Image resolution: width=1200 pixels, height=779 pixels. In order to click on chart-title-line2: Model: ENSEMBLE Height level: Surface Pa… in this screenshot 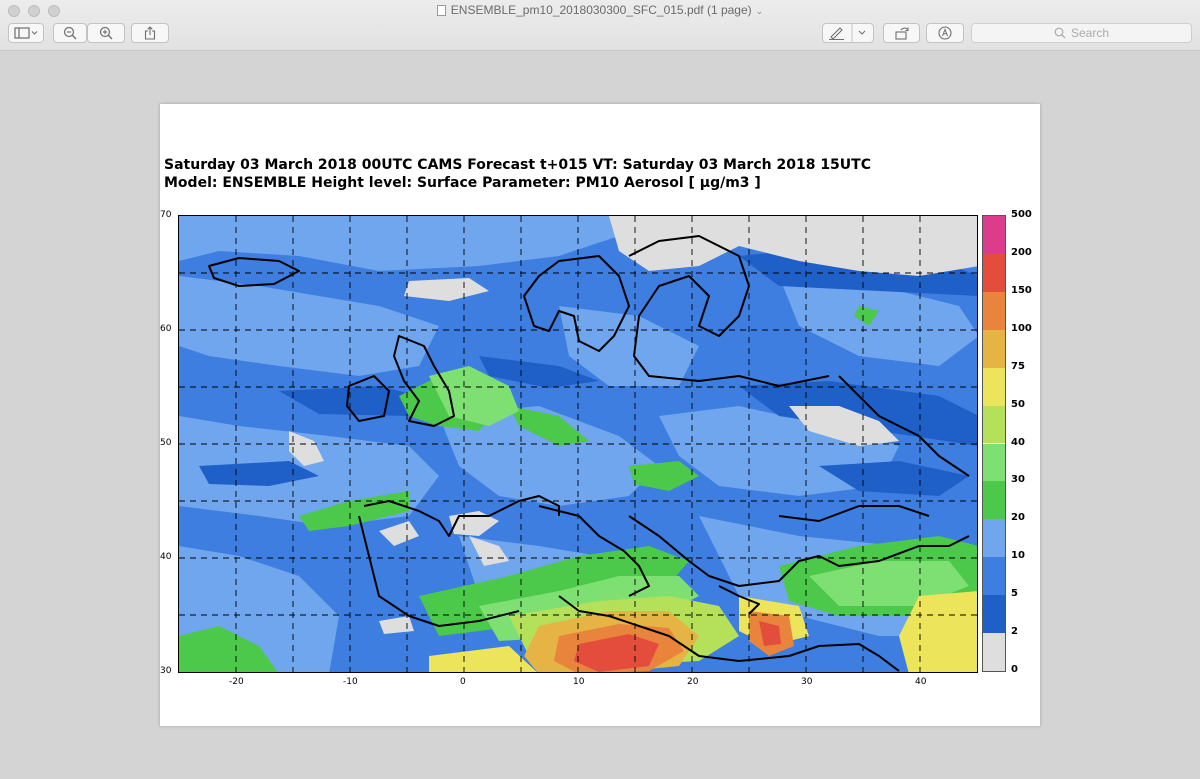, I will do `click(462, 183)`.